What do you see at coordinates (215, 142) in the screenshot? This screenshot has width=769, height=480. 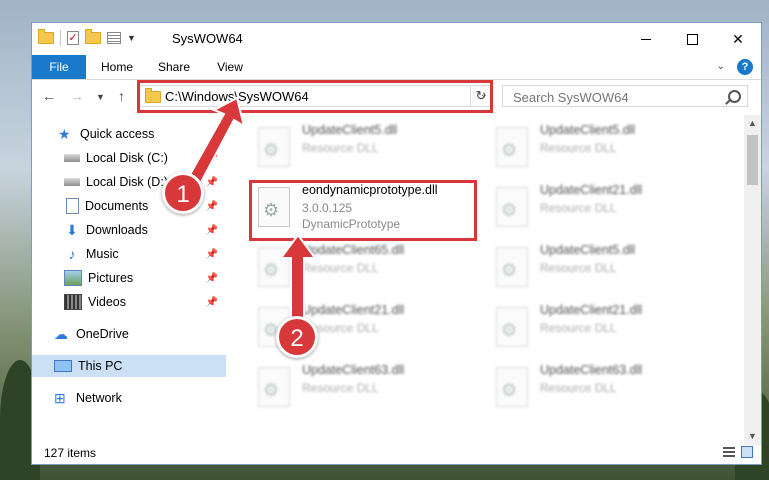 I see `step1-arrow-shape` at bounding box center [215, 142].